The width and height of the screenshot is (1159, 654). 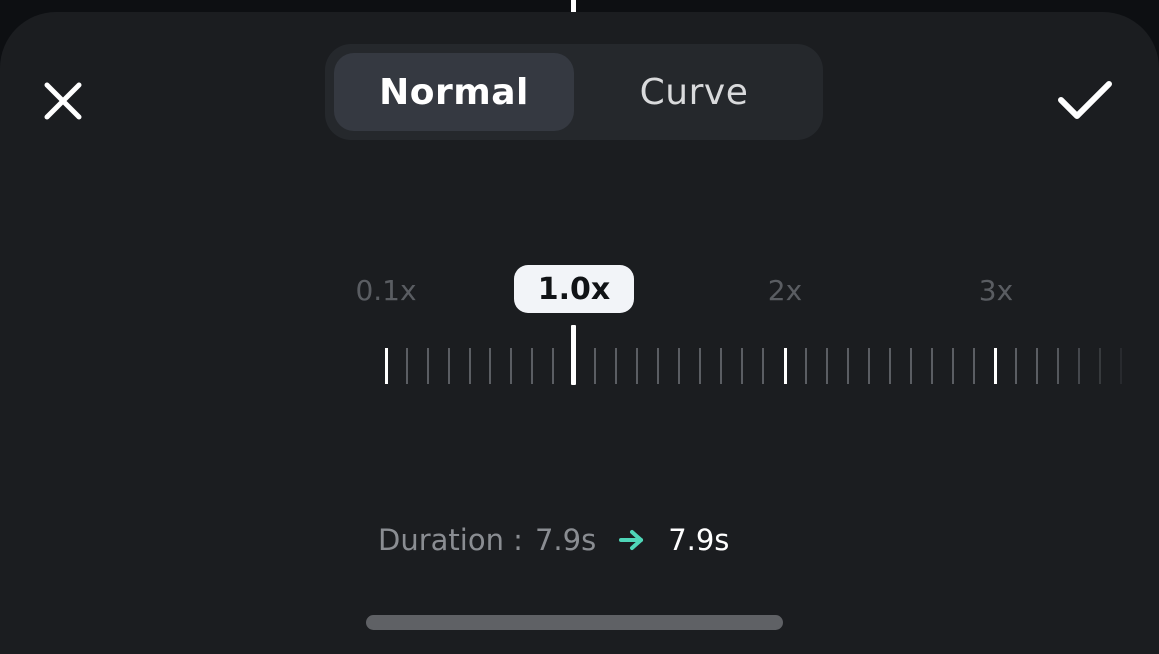 I want to click on duration-label: Duration :, so click(x=450, y=540).